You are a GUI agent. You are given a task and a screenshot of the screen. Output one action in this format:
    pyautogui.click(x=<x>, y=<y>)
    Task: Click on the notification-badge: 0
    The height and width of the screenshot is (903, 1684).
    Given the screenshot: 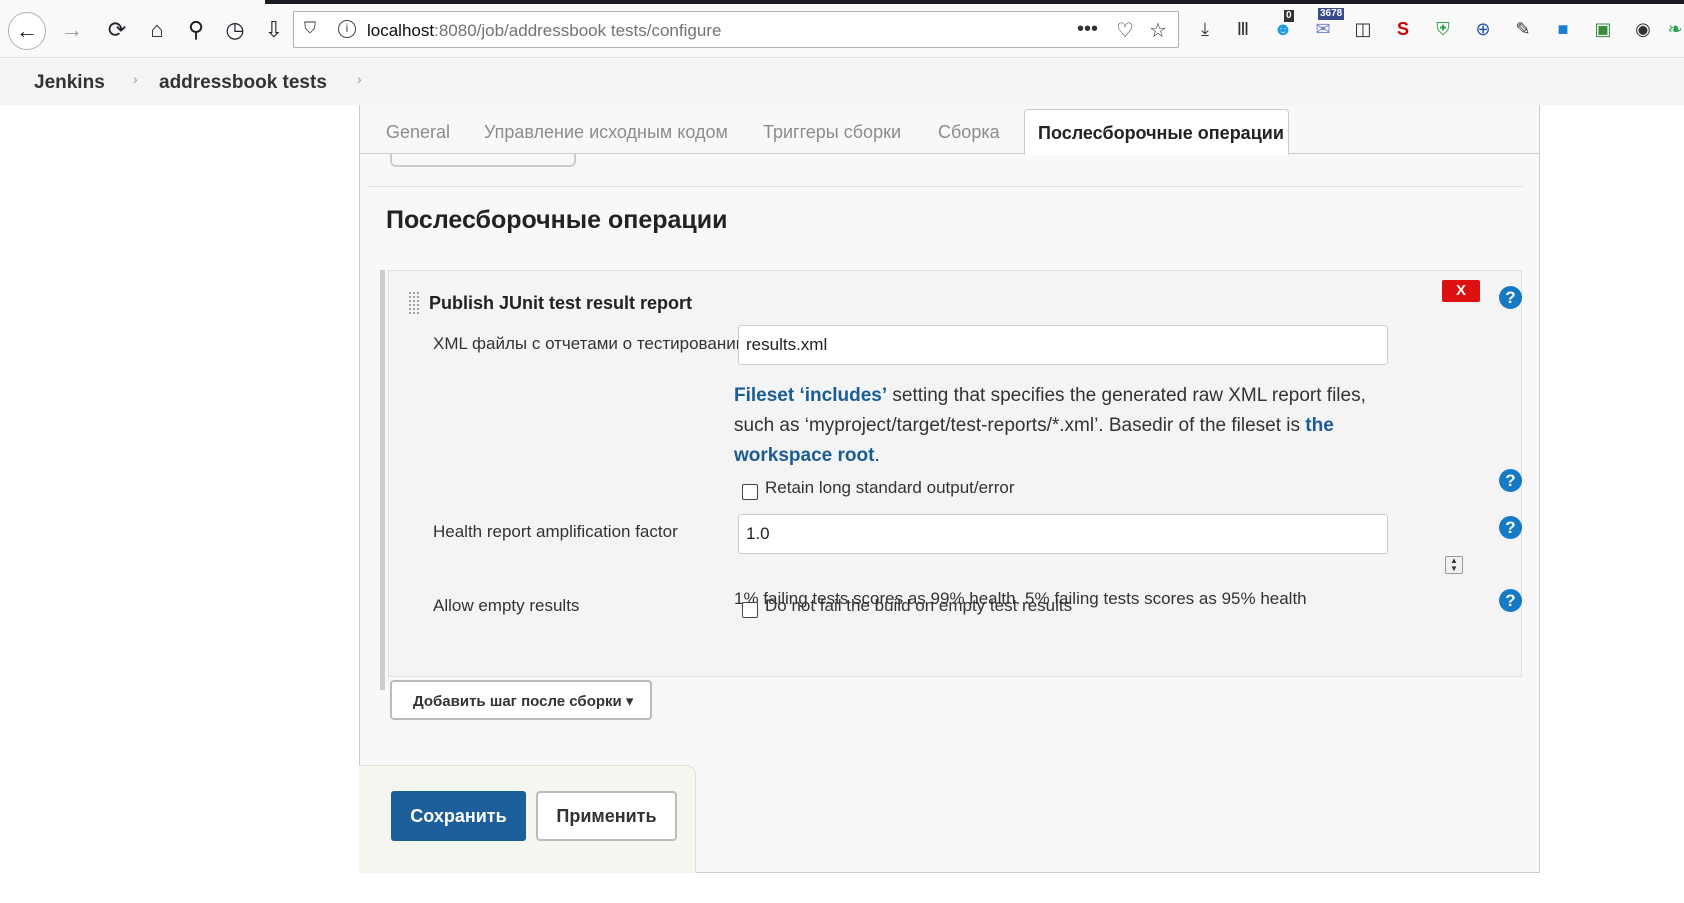 What is the action you would take?
    pyautogui.click(x=1289, y=16)
    